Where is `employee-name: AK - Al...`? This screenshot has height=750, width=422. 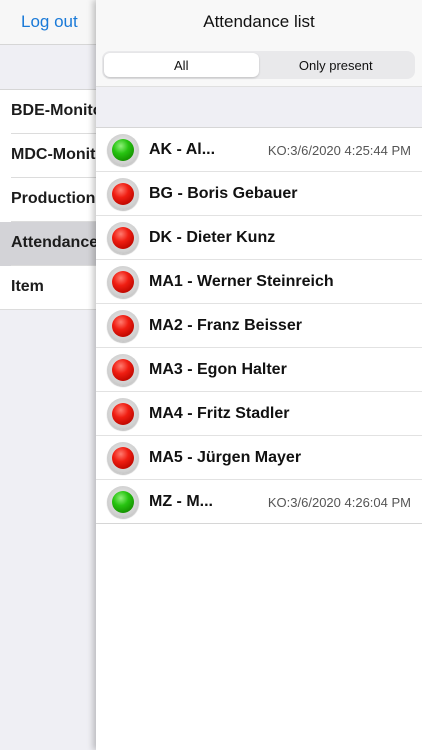
employee-name: AK - Al... is located at coordinates (182, 149).